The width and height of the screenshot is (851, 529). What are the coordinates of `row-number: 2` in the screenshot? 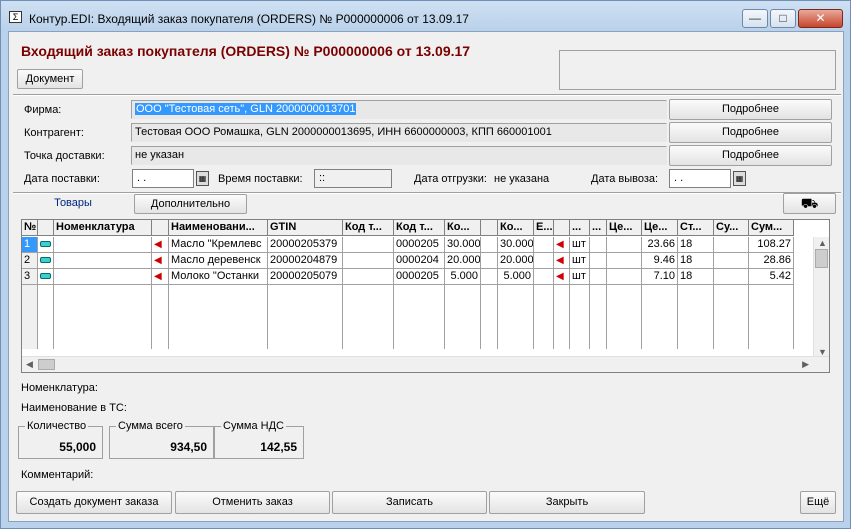 It's located at (30, 261).